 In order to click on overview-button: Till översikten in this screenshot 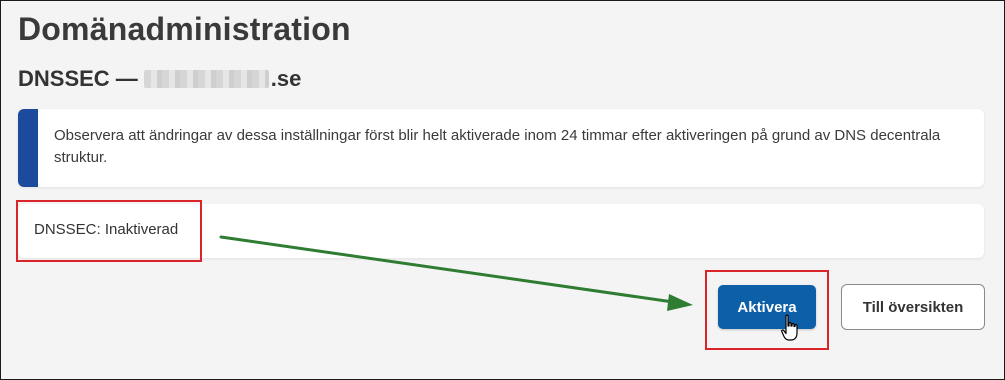, I will do `click(913, 307)`.